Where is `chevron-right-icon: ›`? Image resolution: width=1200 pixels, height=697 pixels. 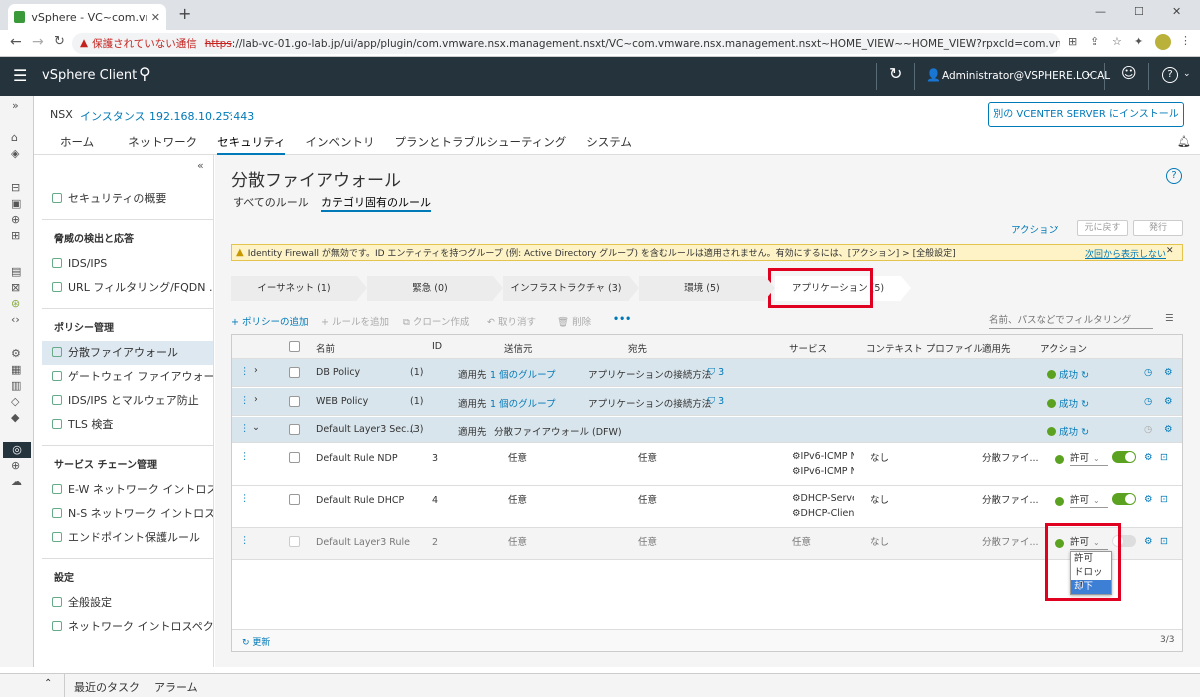 chevron-right-icon: › is located at coordinates (256, 400).